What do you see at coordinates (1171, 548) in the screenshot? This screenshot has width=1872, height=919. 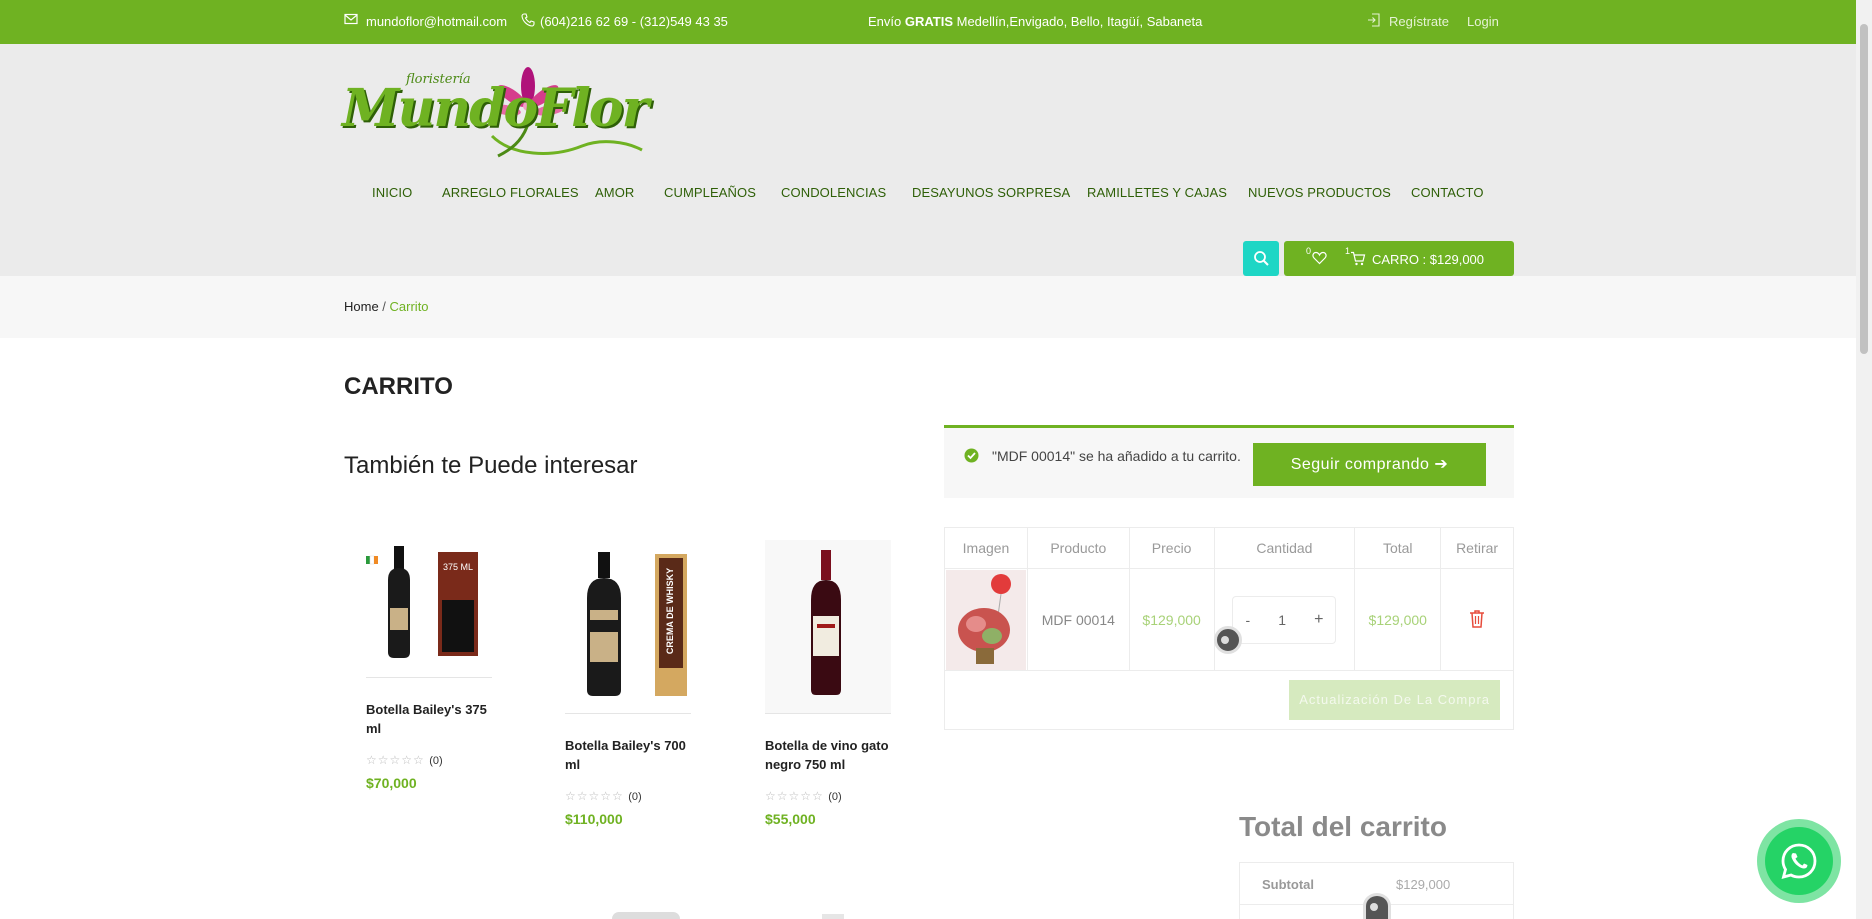 I see `col-precio: Precio` at bounding box center [1171, 548].